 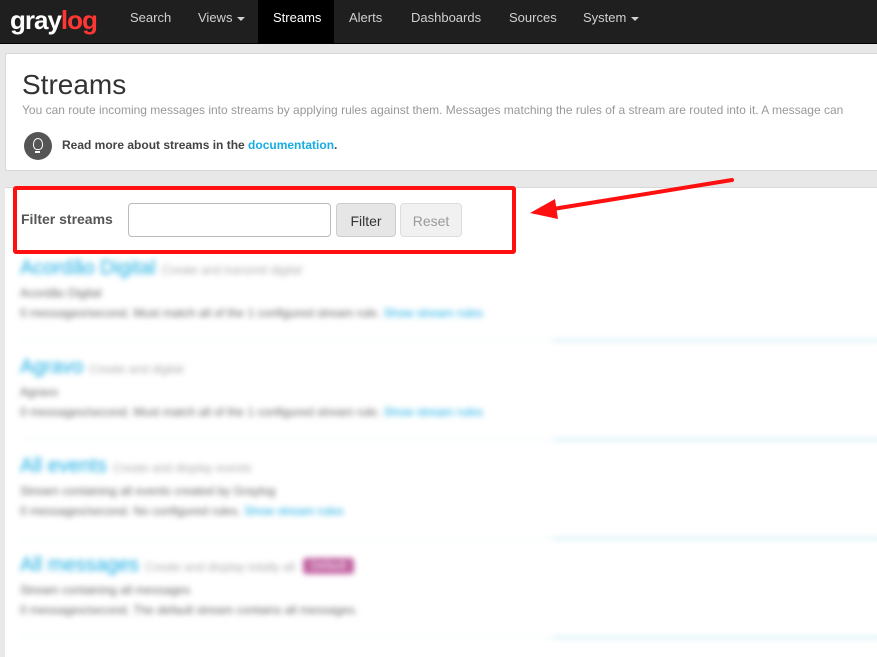 I want to click on nav-streams: Streams, so click(x=296, y=21).